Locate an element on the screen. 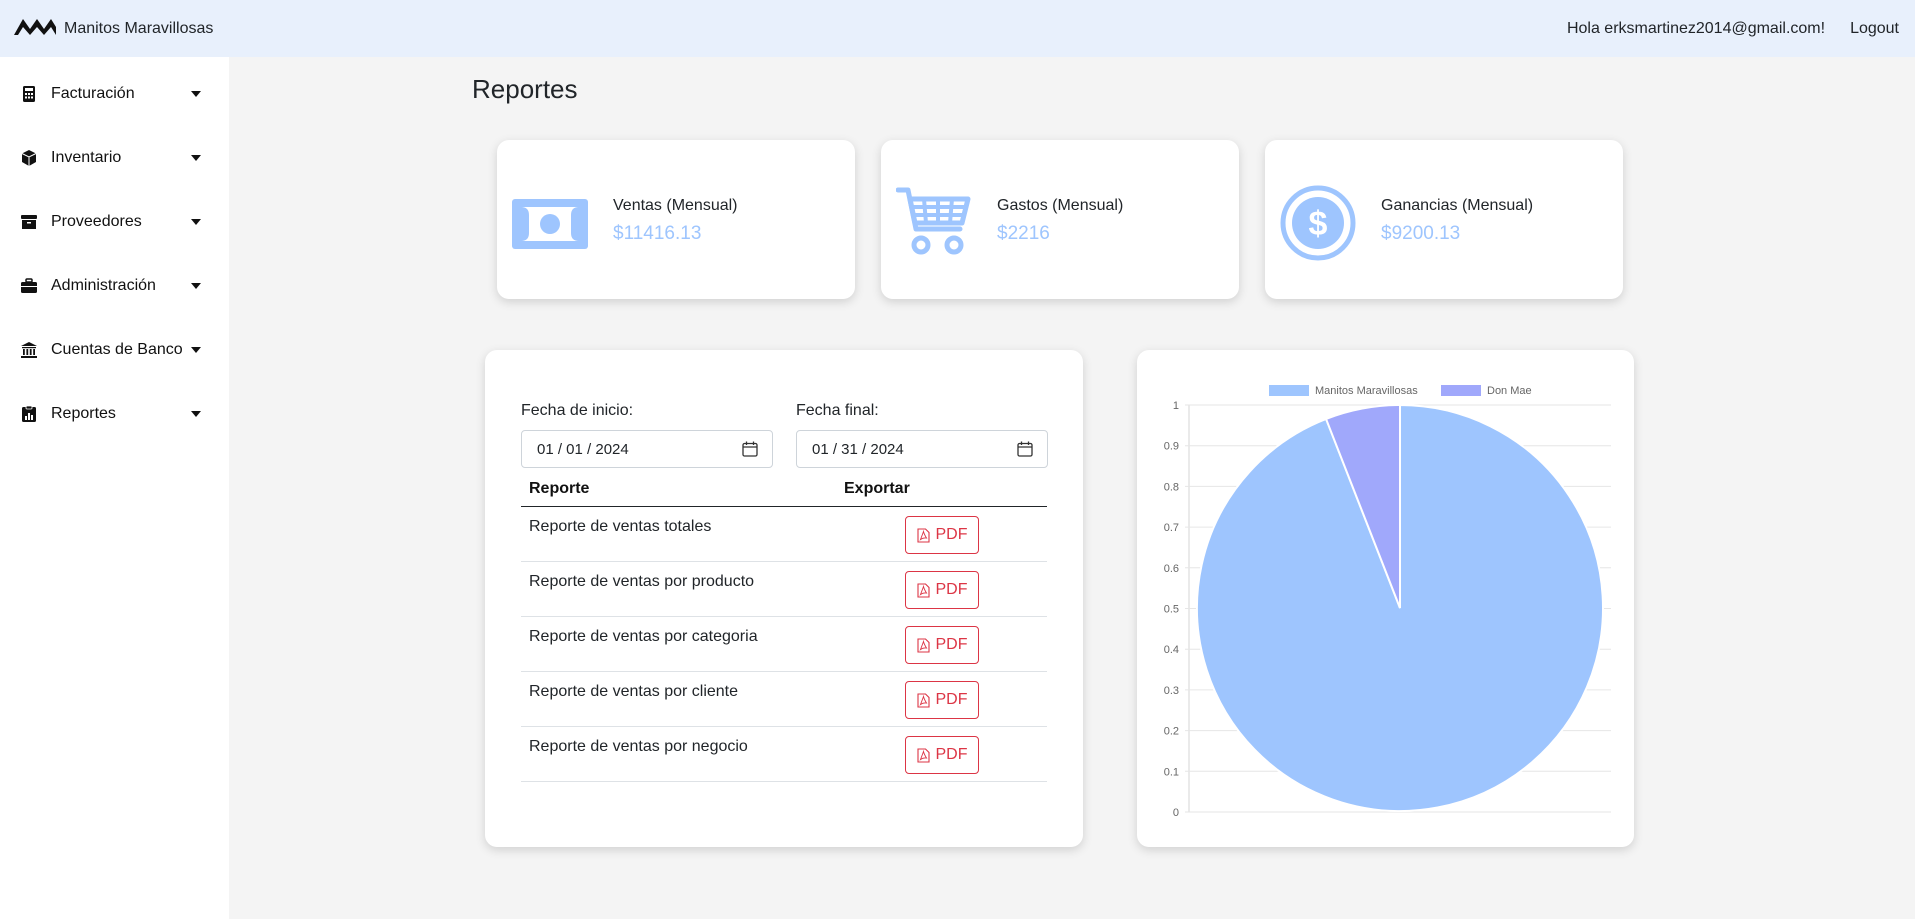 Image resolution: width=1915 pixels, height=919 pixels. box-icon is located at coordinates (29, 158).